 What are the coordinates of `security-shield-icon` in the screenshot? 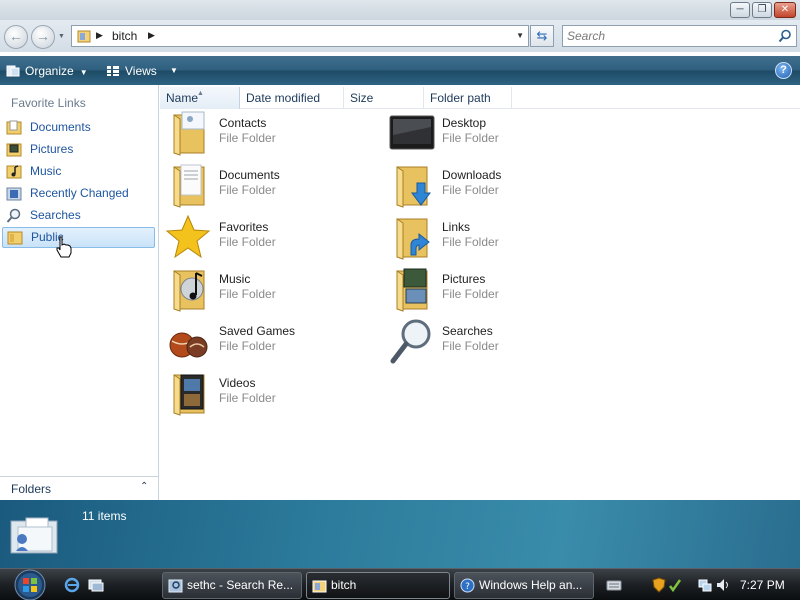 It's located at (659, 585).